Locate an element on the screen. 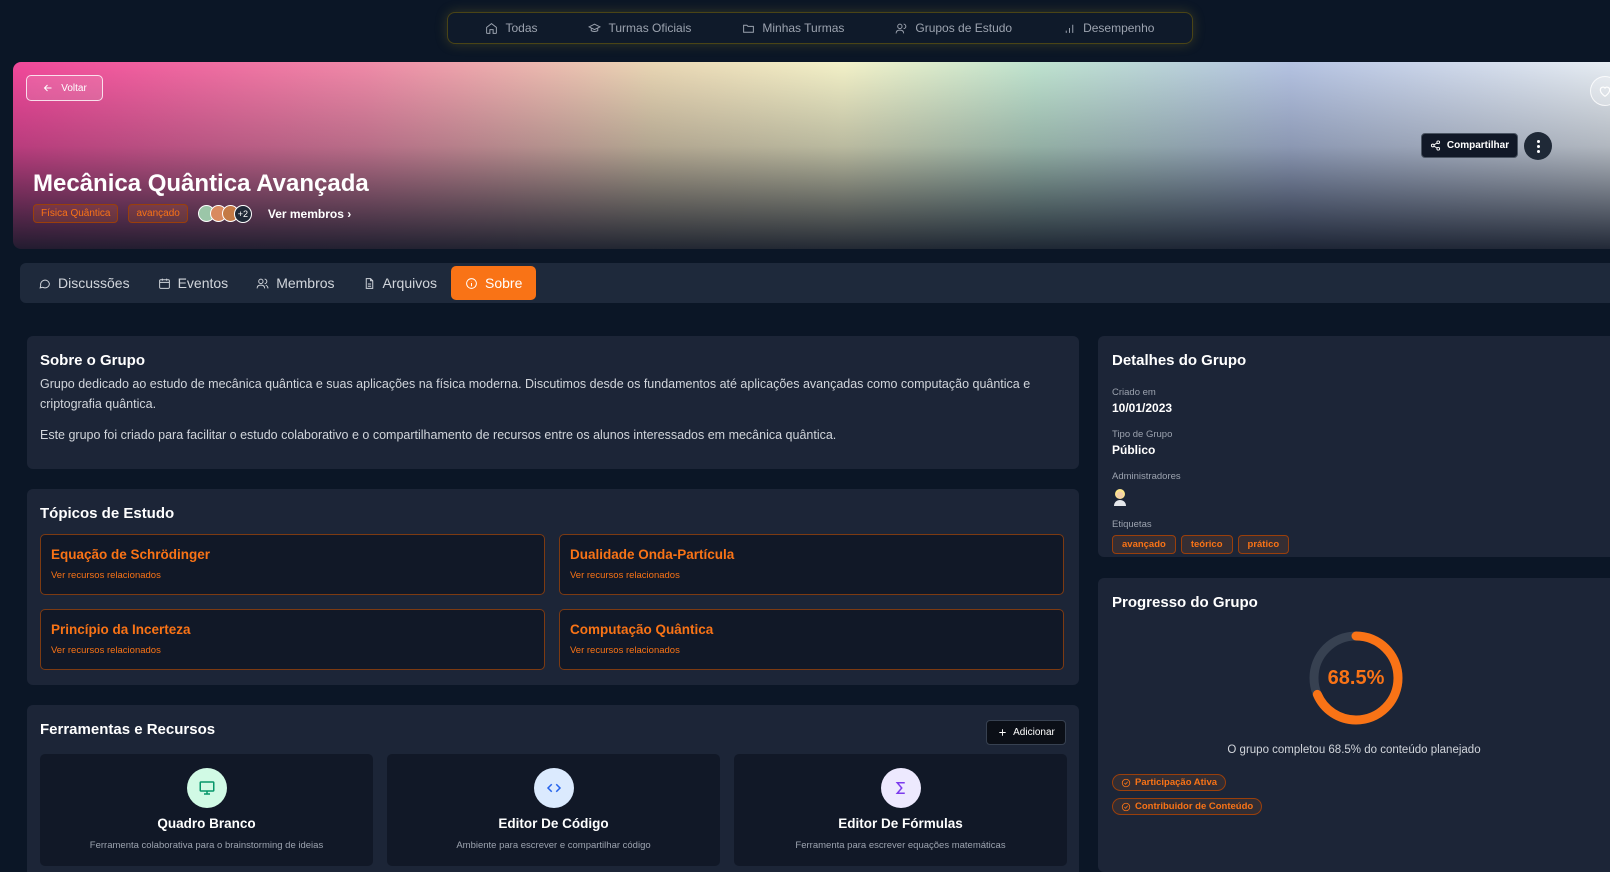  add-tool-button: Adicionar is located at coordinates (1026, 732).